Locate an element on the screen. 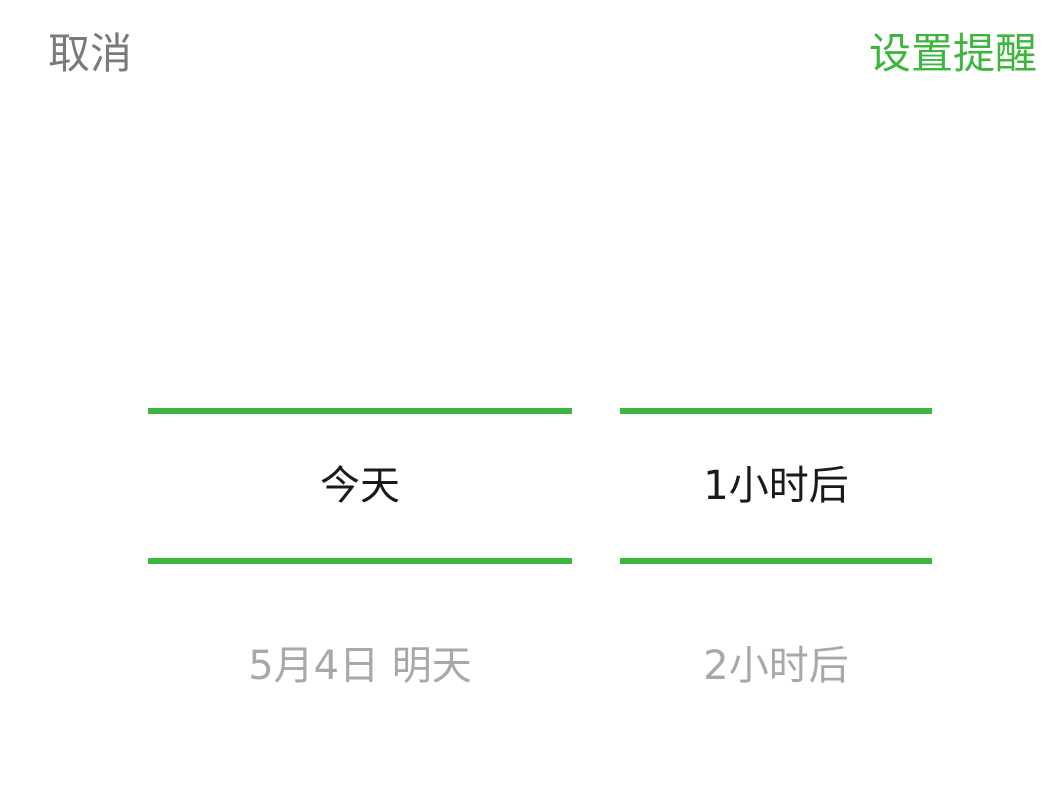  day-option-selected: 今天 is located at coordinates (360, 486).